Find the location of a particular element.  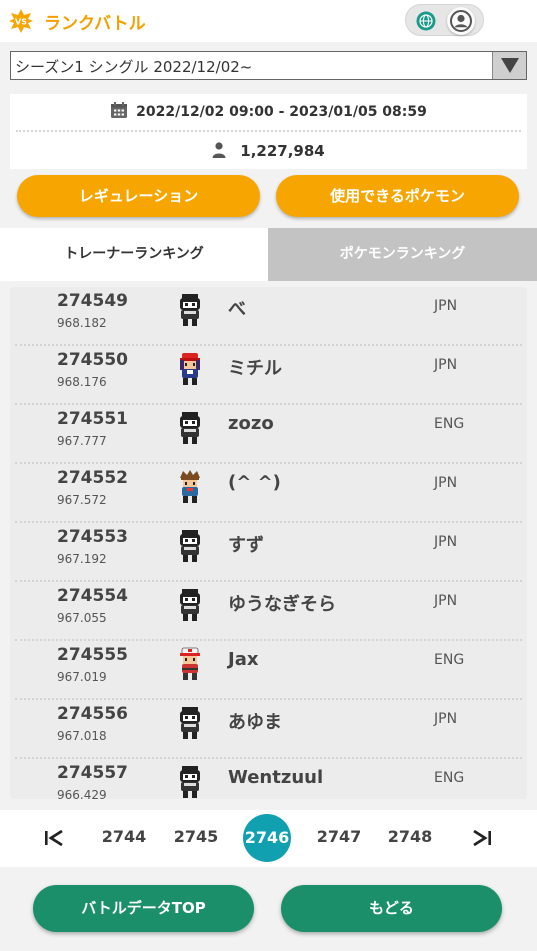

usable-pokemon-button: 使用できるポケモン is located at coordinates (397, 196).